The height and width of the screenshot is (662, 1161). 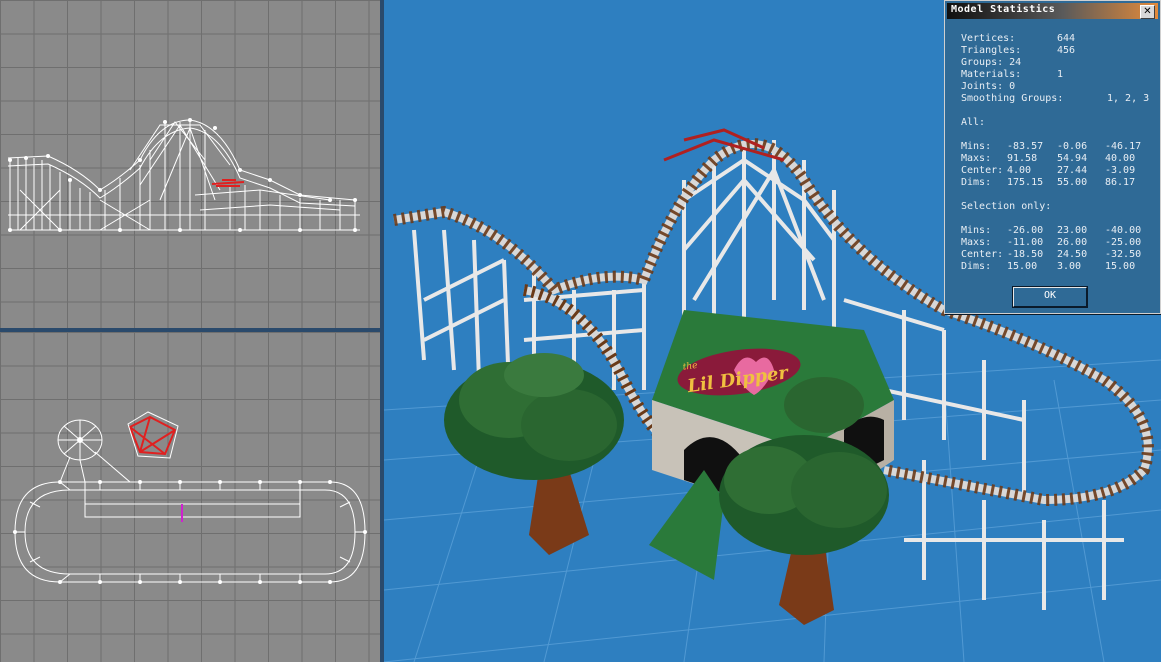 What do you see at coordinates (1123, 146) in the screenshot?
I see `all-row-z: -46.17` at bounding box center [1123, 146].